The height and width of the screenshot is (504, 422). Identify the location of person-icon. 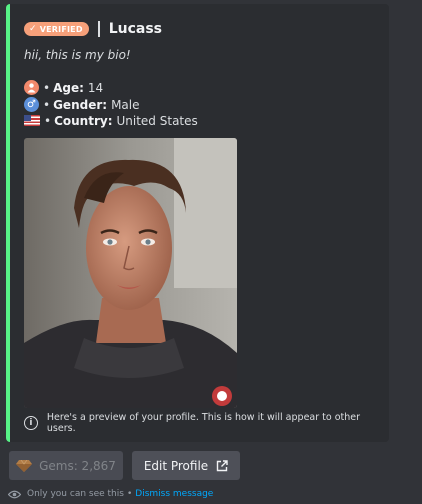
(31, 87).